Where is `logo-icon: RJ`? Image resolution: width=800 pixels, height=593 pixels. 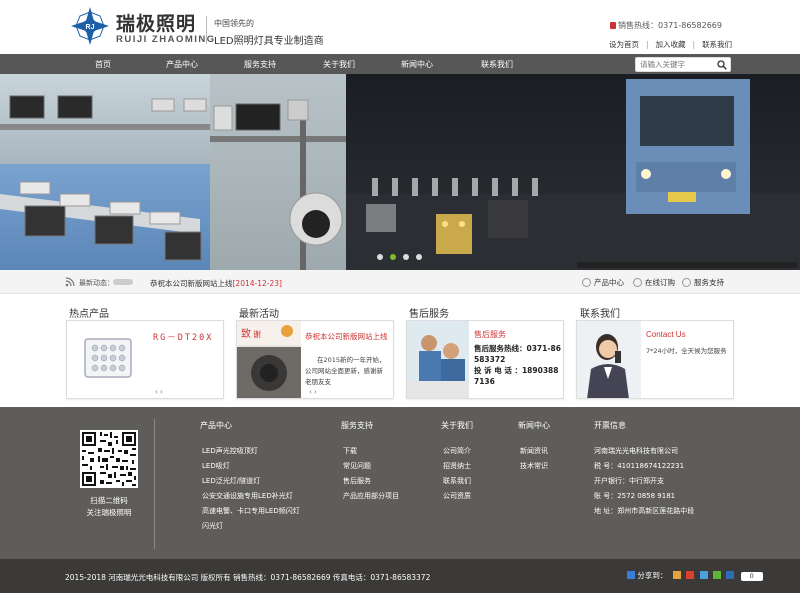 logo-icon: RJ is located at coordinates (90, 26).